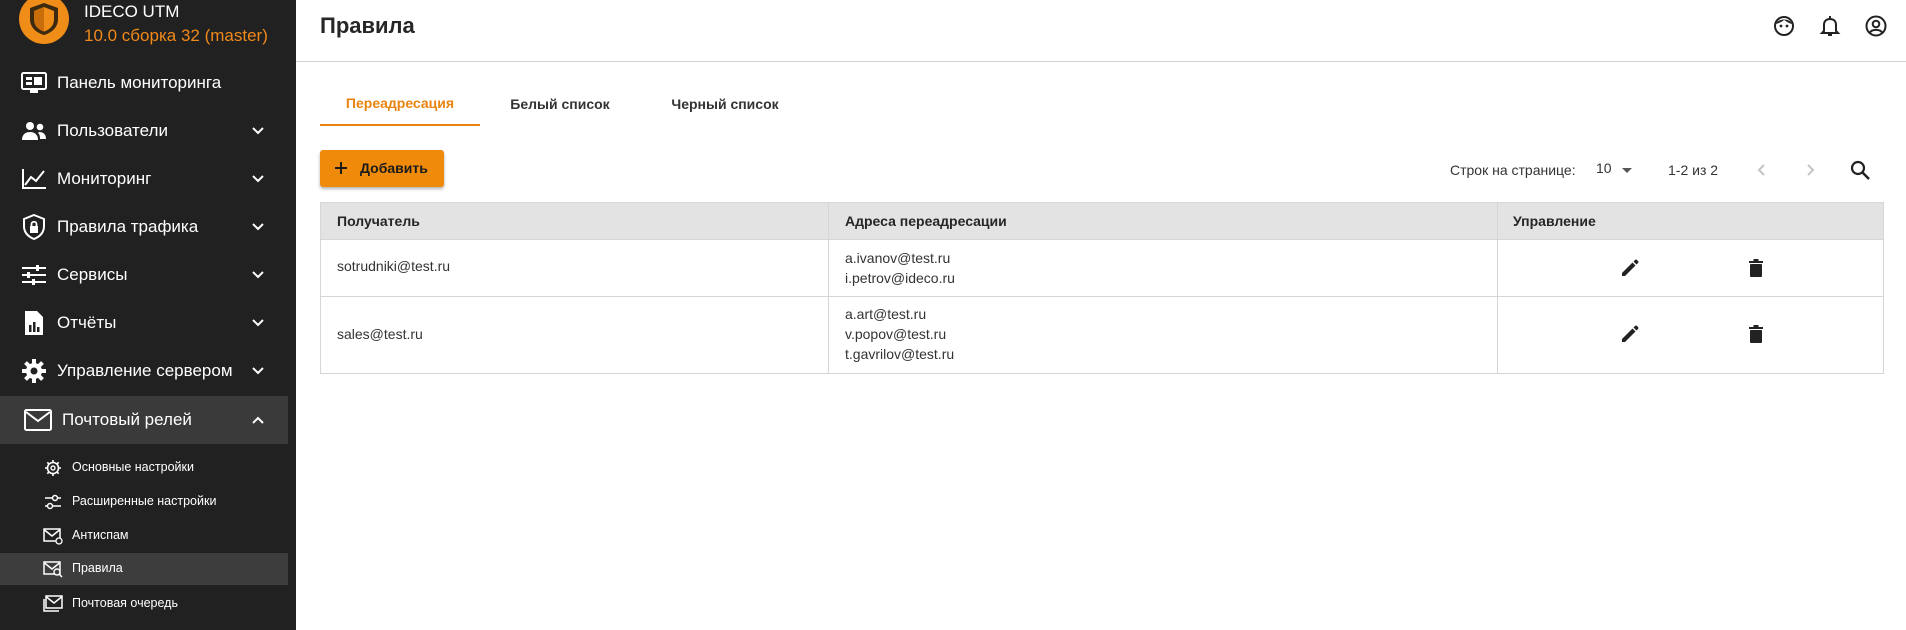 The height and width of the screenshot is (630, 1906). I want to click on brand: IDECO UTM 10.0 сборка 32 (master), so click(148, 27).